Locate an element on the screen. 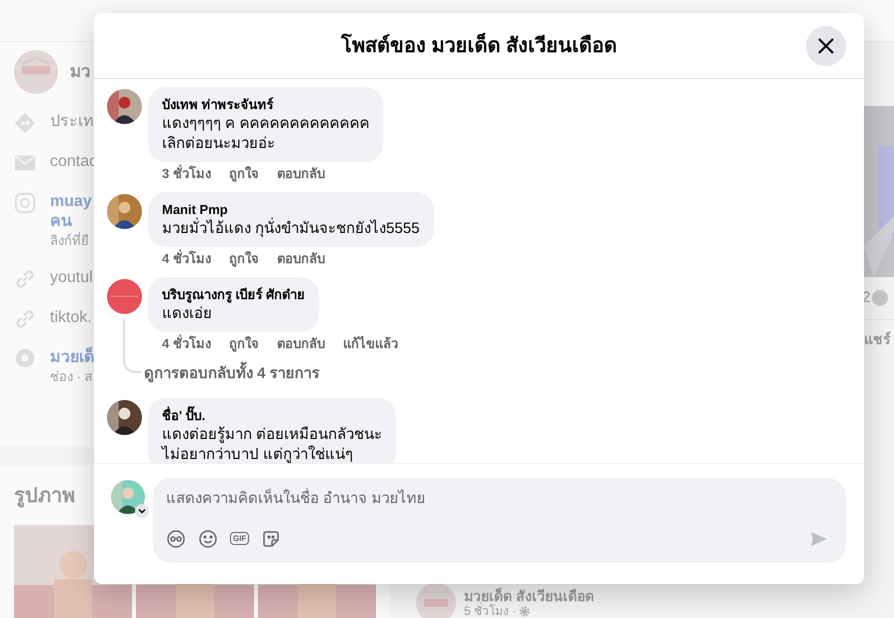  chevron-badge is located at coordinates (142, 511).